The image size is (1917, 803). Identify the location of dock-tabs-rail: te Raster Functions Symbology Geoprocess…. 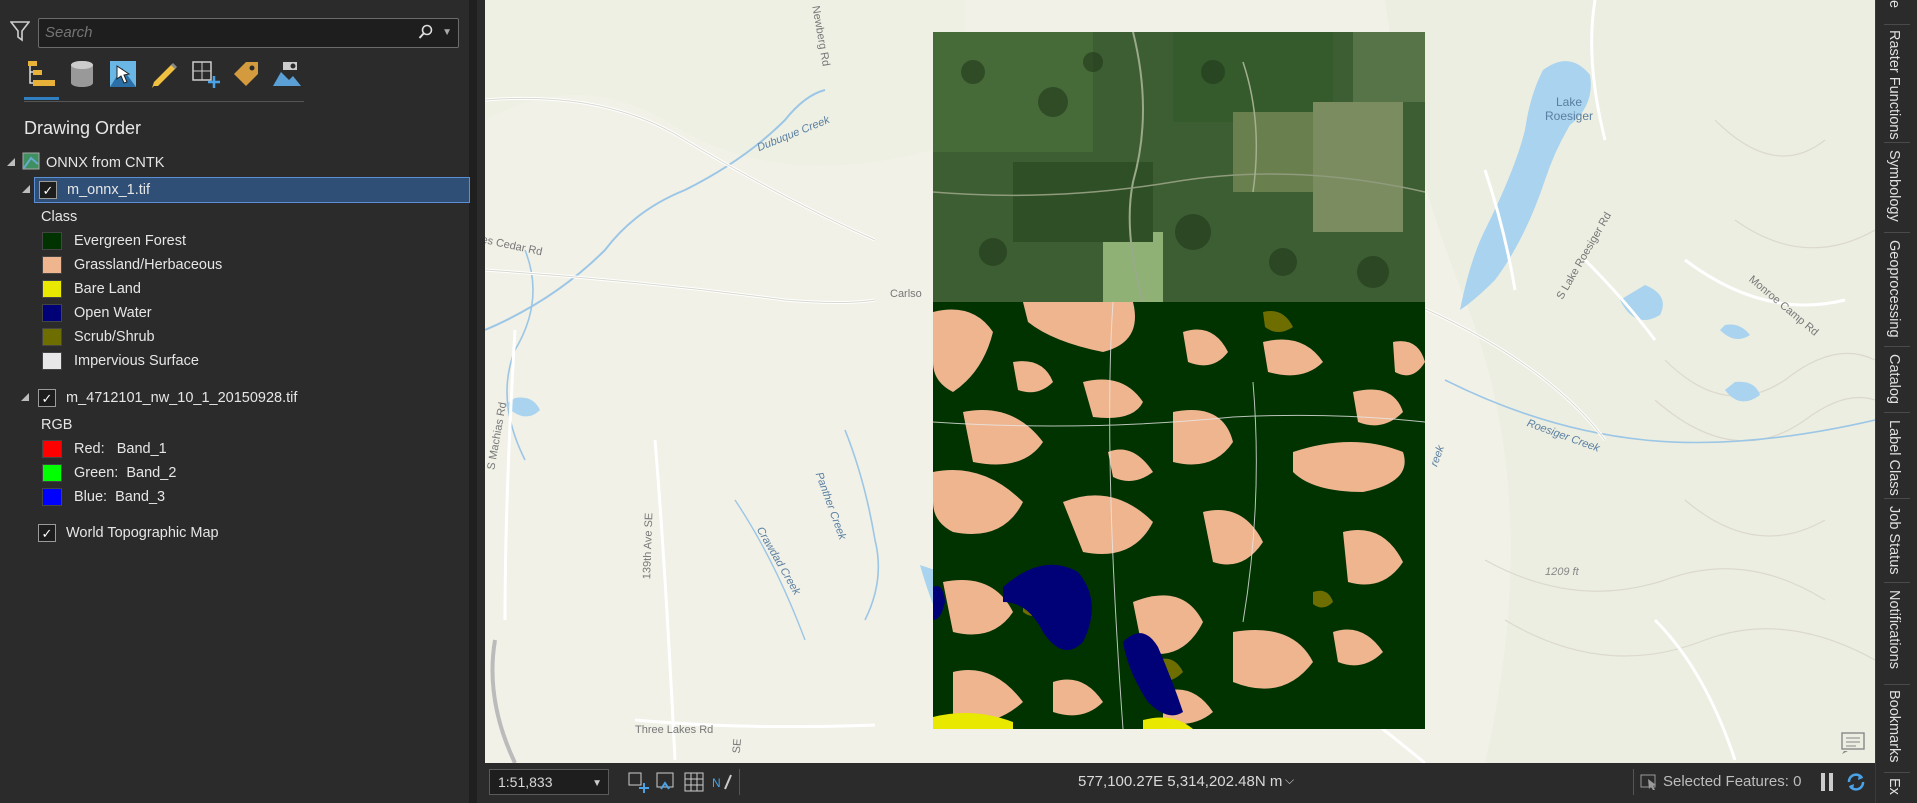
(1896, 401).